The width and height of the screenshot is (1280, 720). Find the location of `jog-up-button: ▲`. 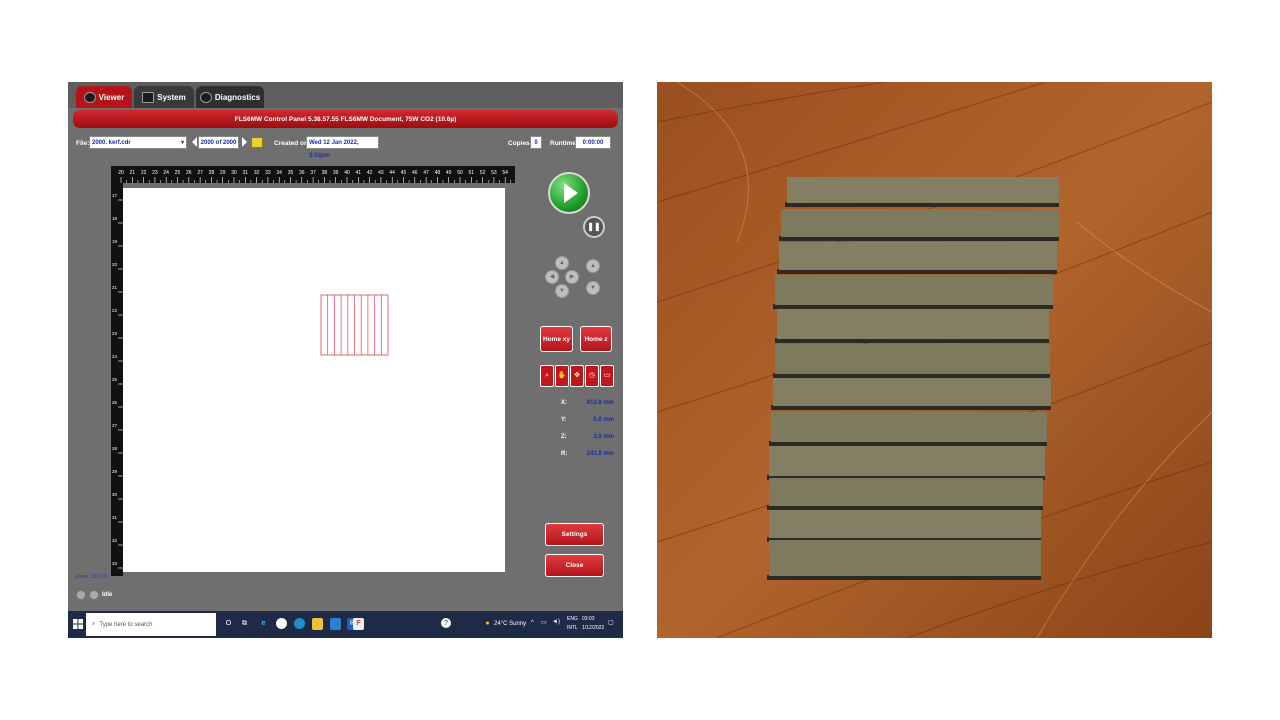

jog-up-button: ▲ is located at coordinates (562, 263).